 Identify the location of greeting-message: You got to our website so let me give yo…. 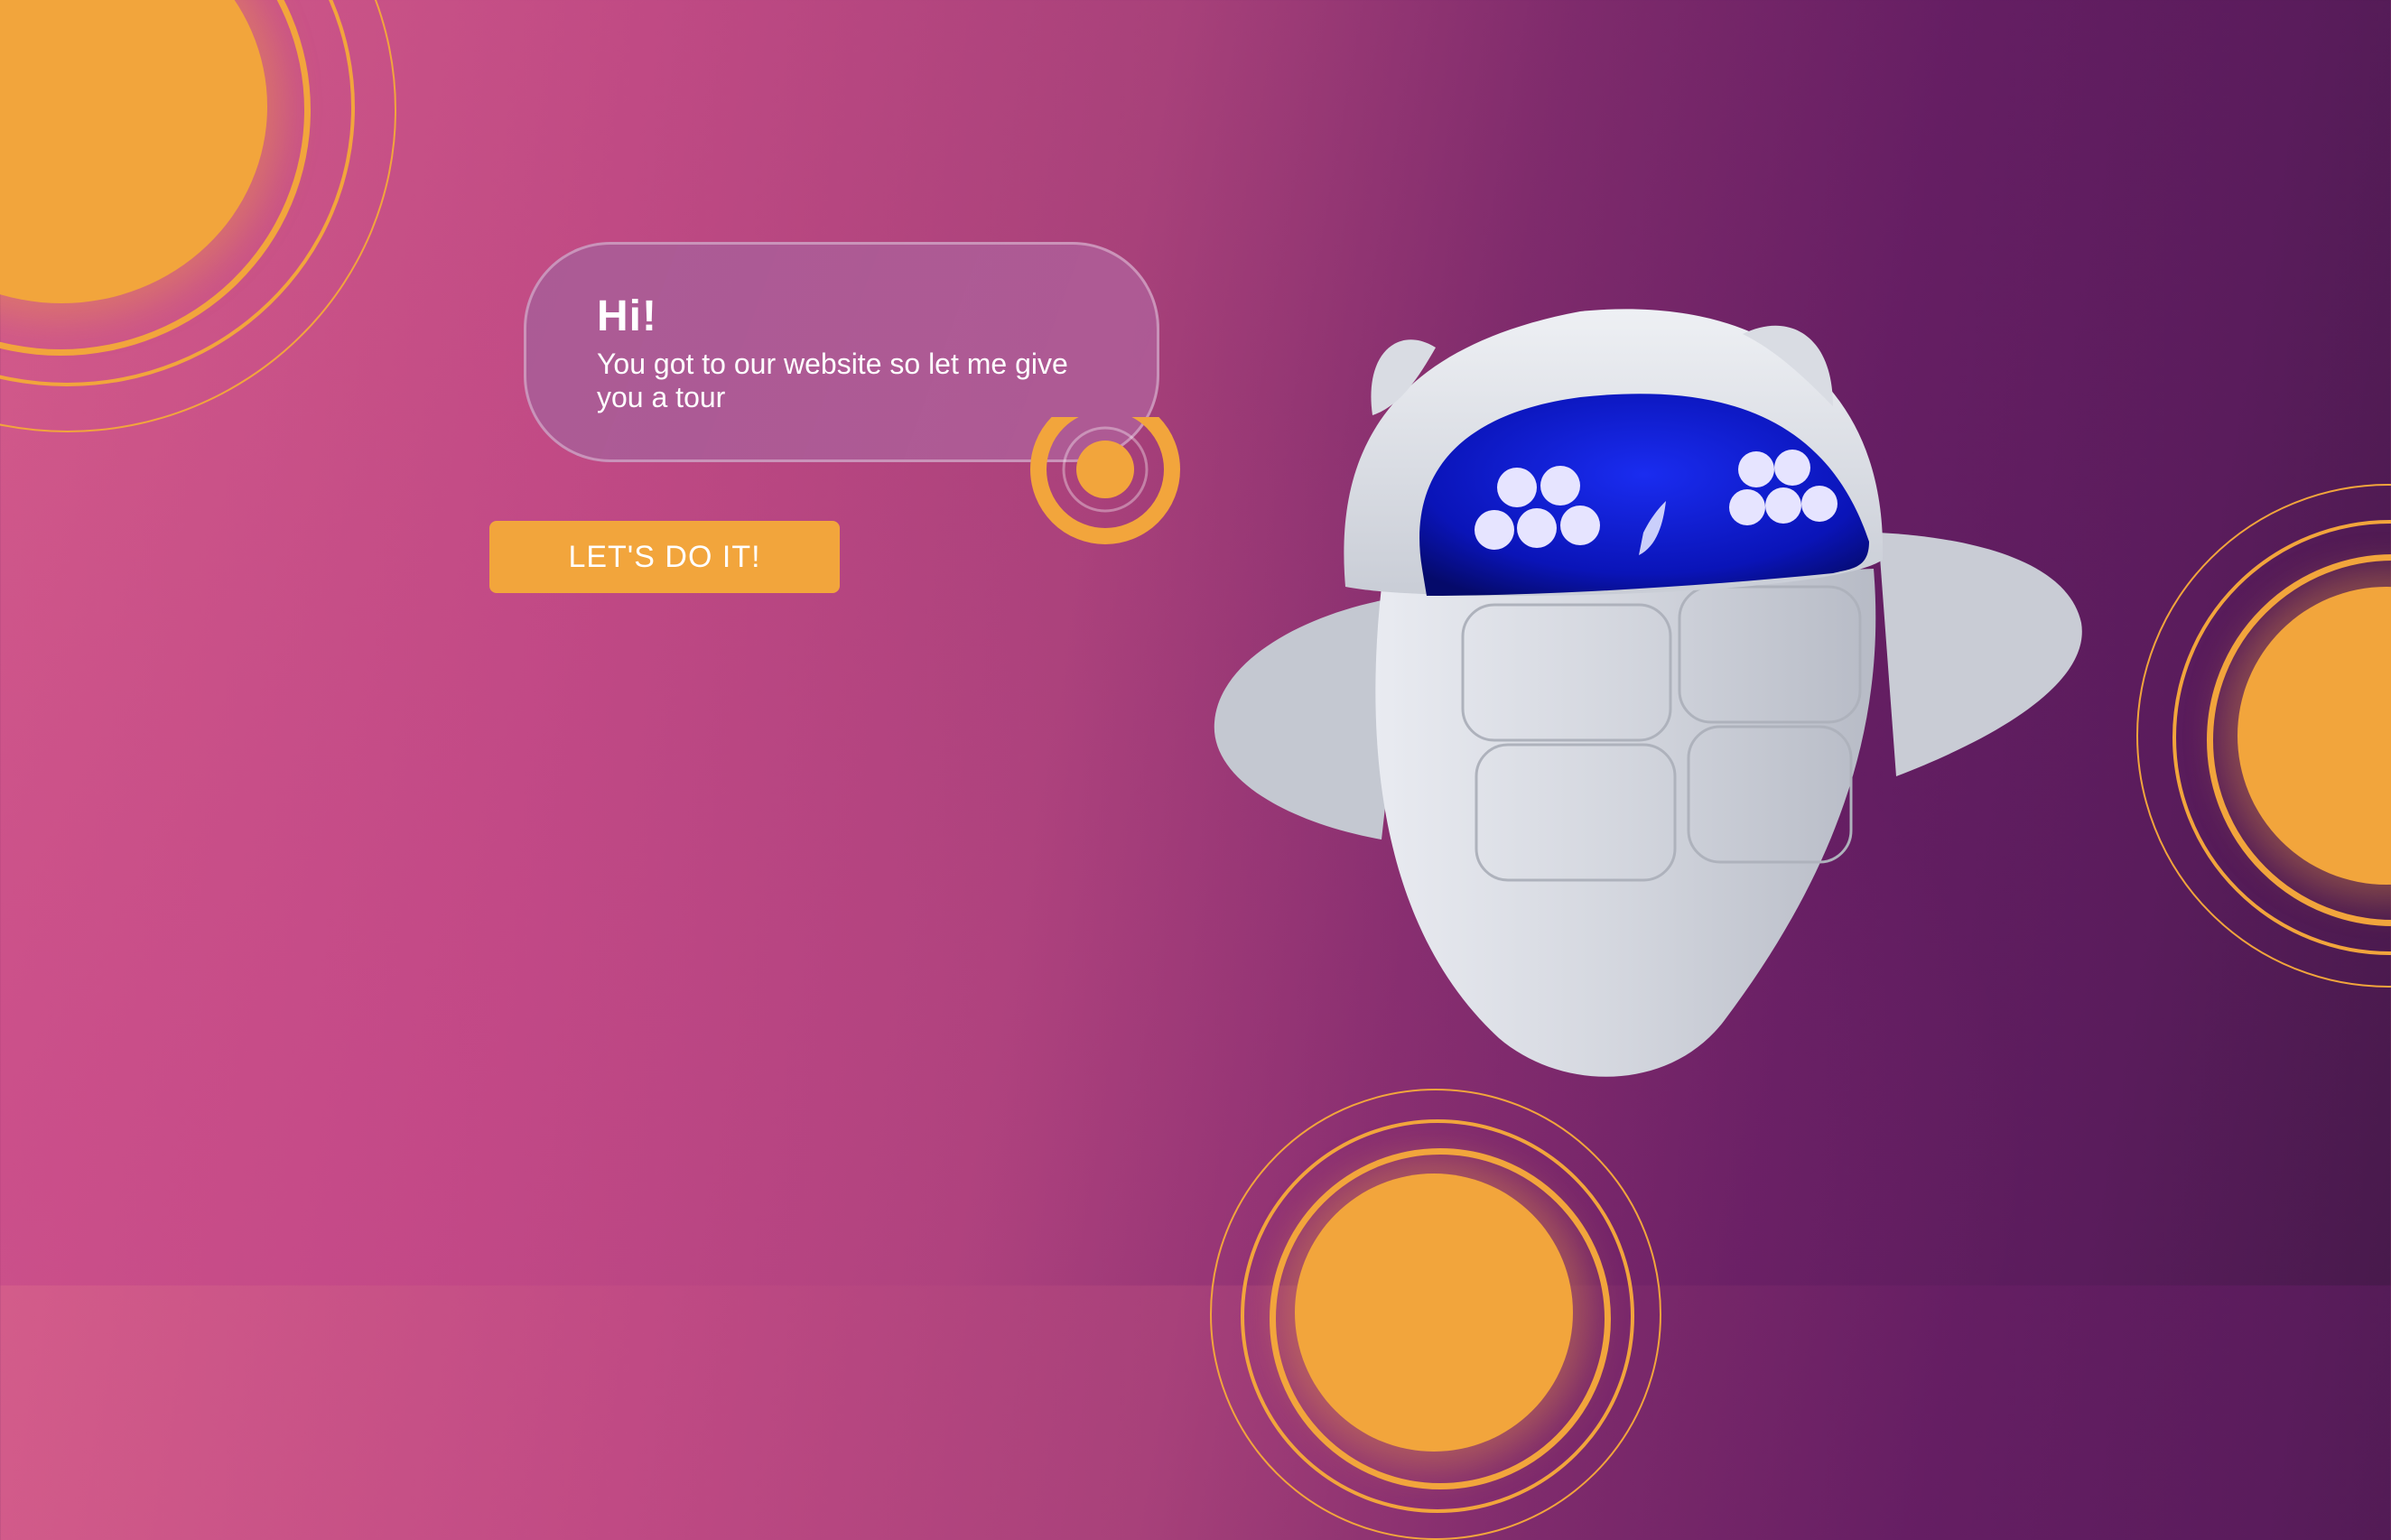
(833, 380).